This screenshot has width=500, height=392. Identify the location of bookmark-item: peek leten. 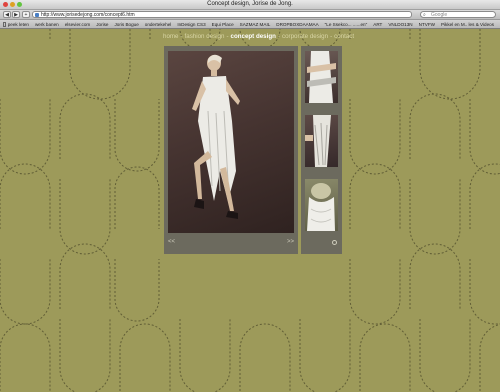
(18, 24).